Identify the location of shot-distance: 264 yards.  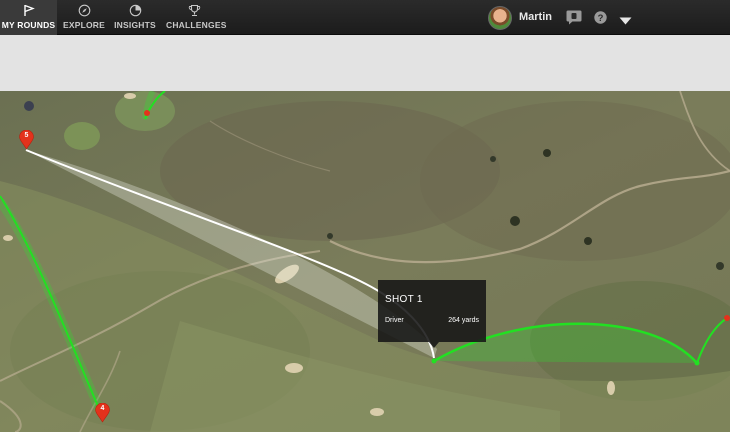
(463, 320).